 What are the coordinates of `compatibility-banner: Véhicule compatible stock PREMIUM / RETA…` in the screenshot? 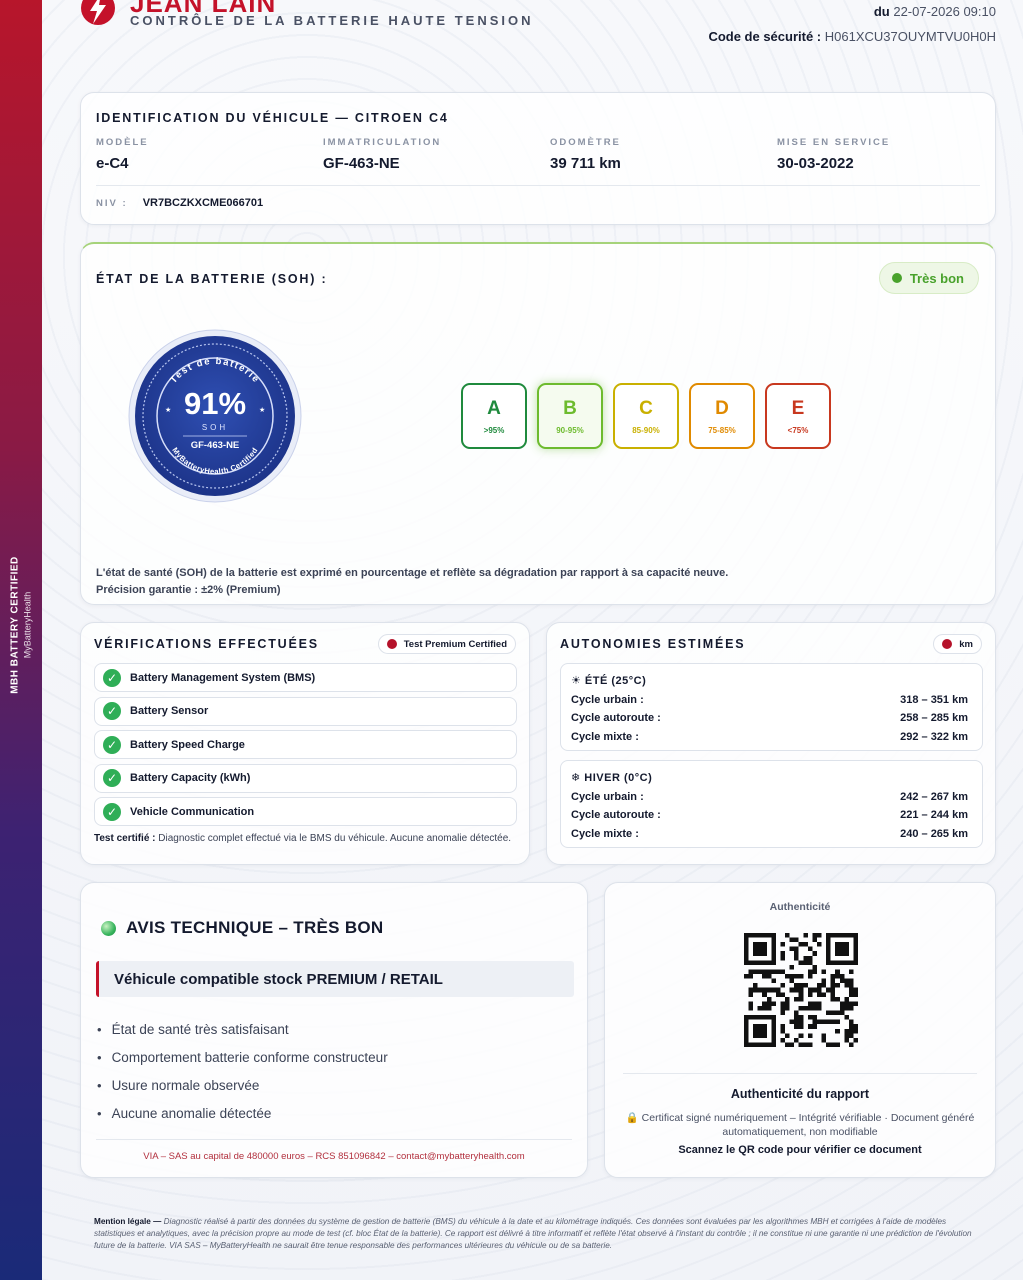 It's located at (335, 979).